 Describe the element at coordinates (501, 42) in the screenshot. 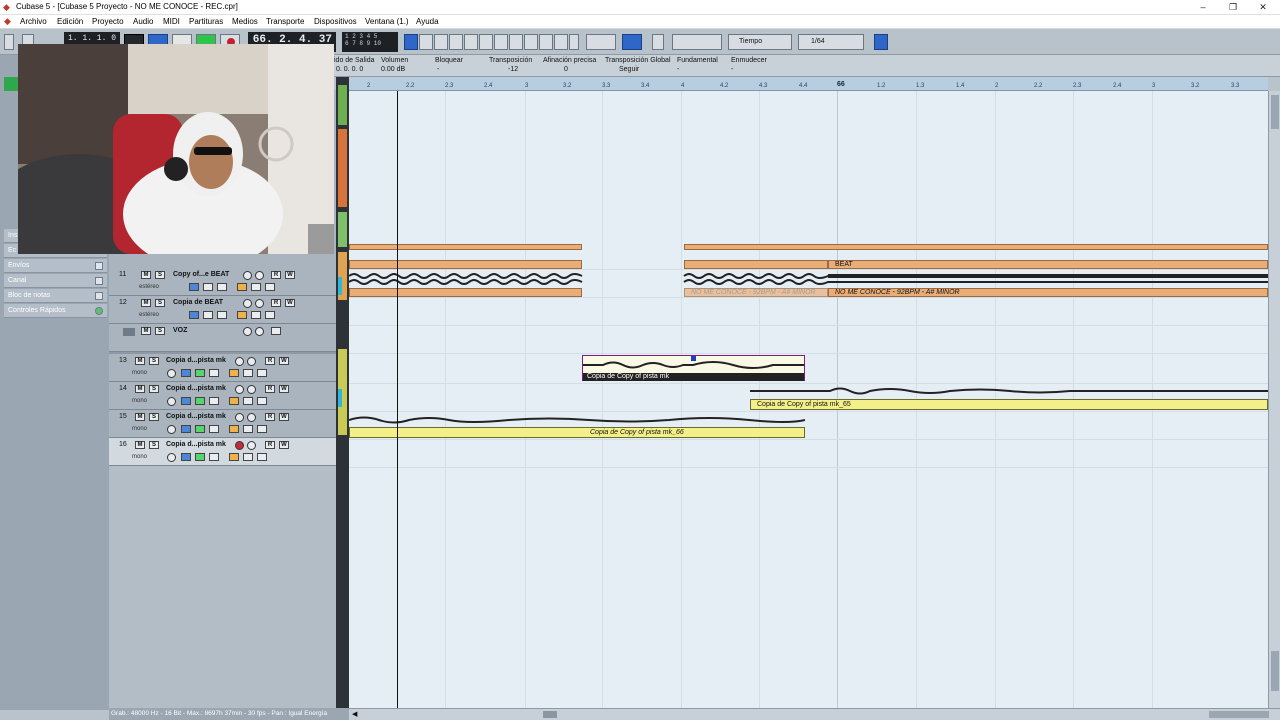

I see `mute-tool` at that location.